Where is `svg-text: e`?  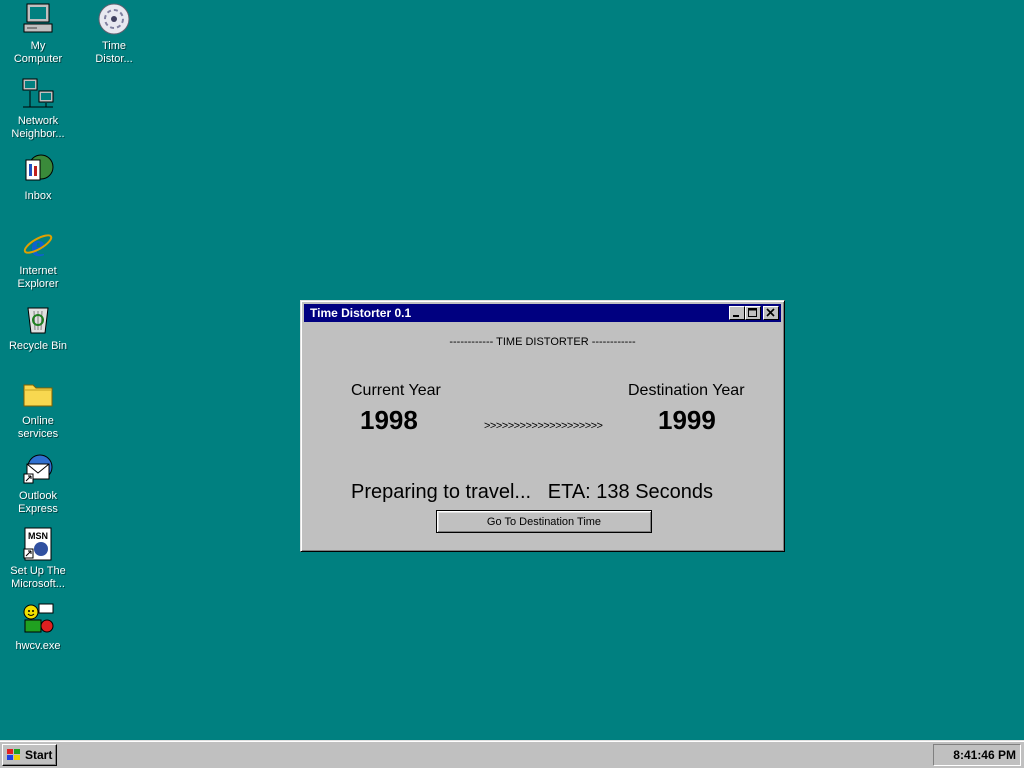 svg-text: e is located at coordinates (38, 244).